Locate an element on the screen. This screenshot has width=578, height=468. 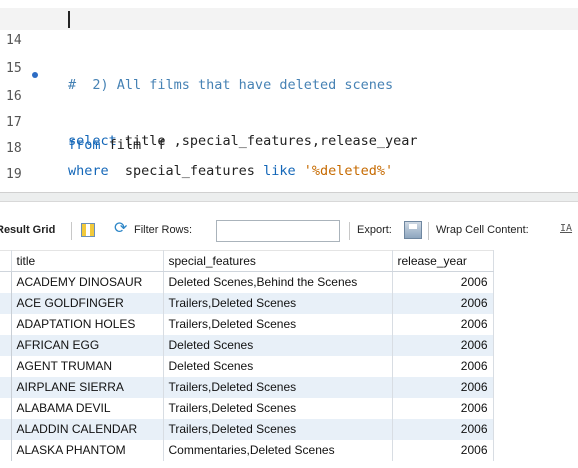
filter-rows-label: Filter Rows: is located at coordinates (163, 230).